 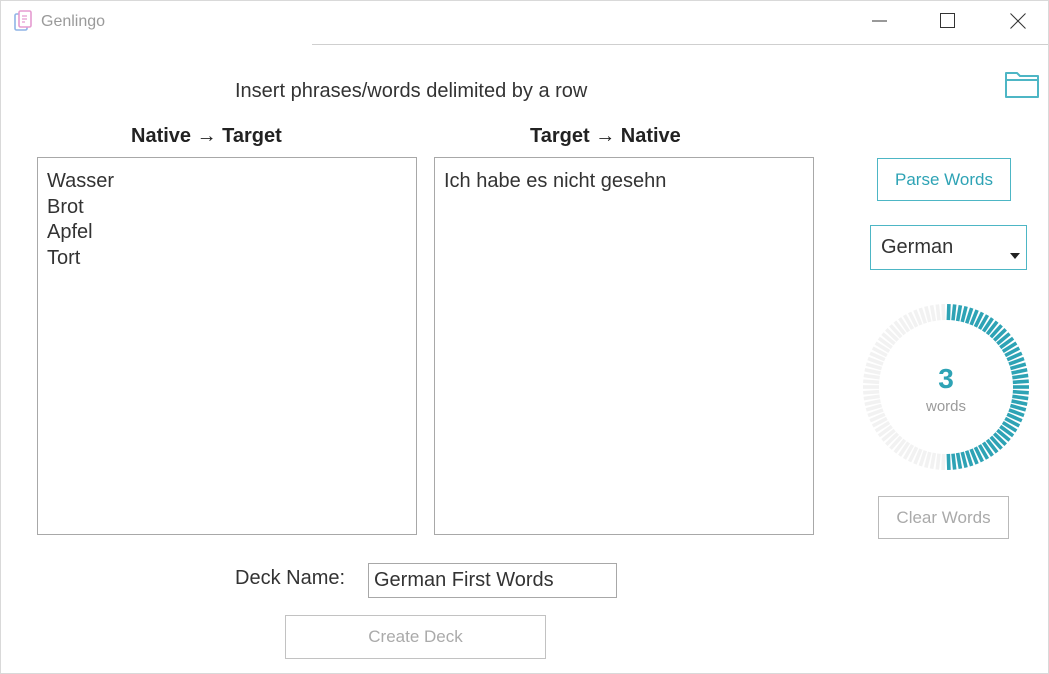 What do you see at coordinates (206, 136) in the screenshot?
I see `native-to-target-title: Native → Target` at bounding box center [206, 136].